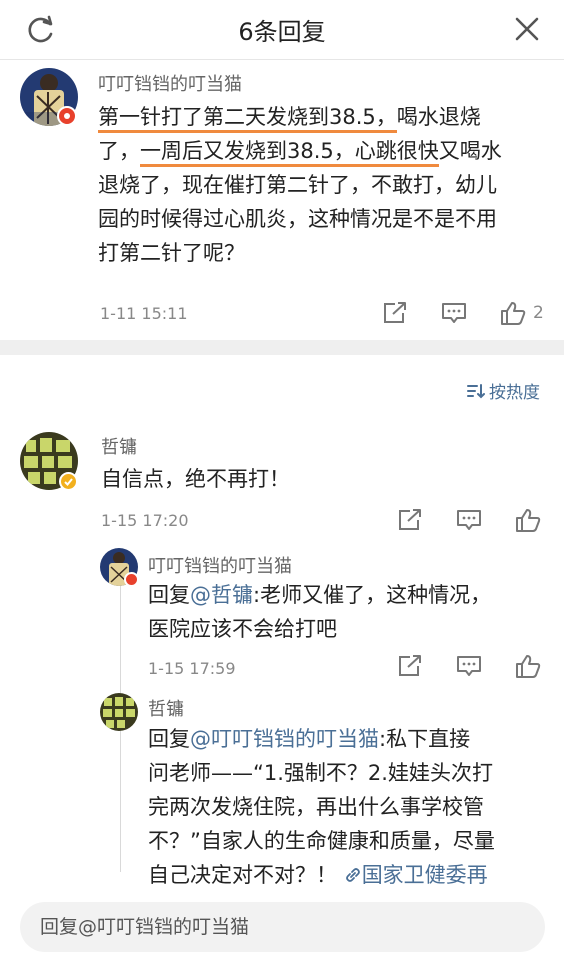  I want to click on page-title: 6条回复, so click(282, 32).